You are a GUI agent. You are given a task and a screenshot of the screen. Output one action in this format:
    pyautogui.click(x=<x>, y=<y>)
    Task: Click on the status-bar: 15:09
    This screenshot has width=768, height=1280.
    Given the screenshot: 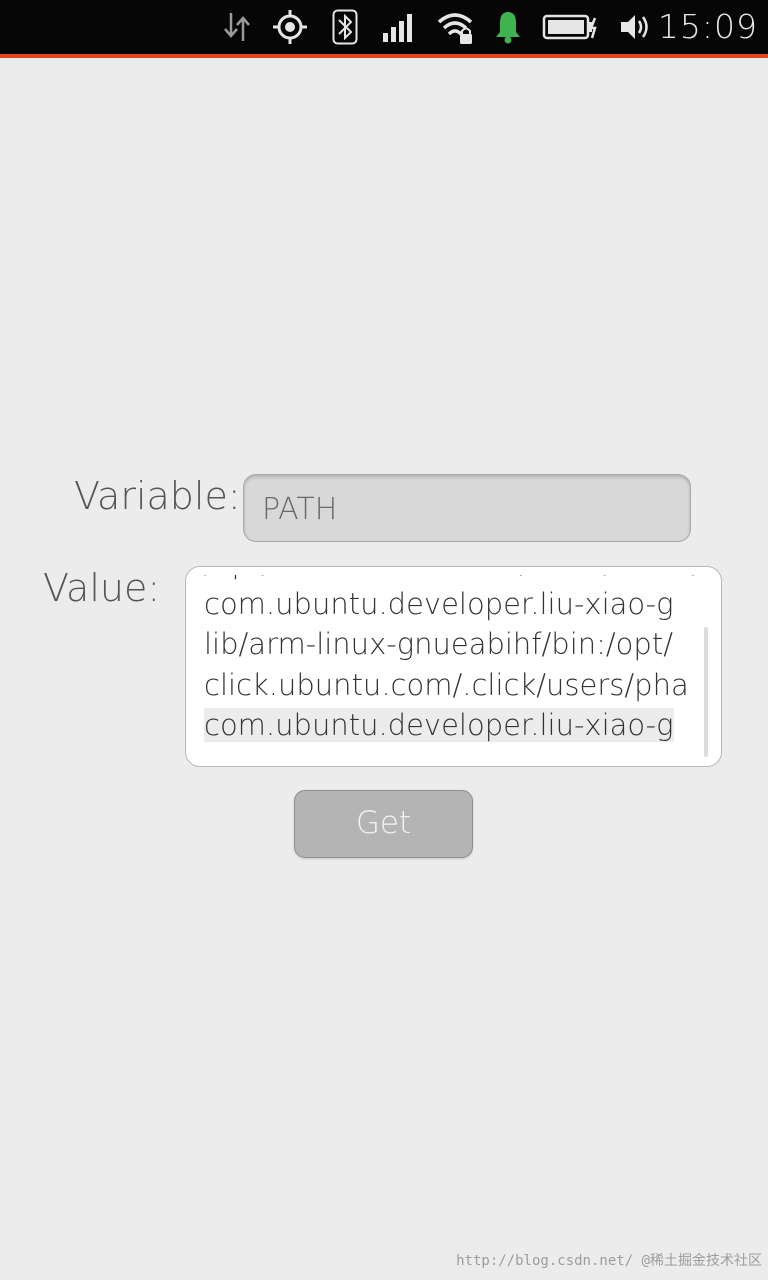 What is the action you would take?
    pyautogui.click(x=384, y=27)
    